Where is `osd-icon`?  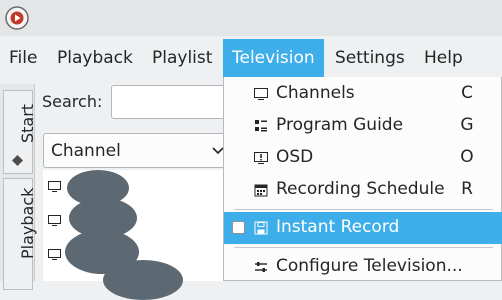 osd-icon is located at coordinates (261, 158).